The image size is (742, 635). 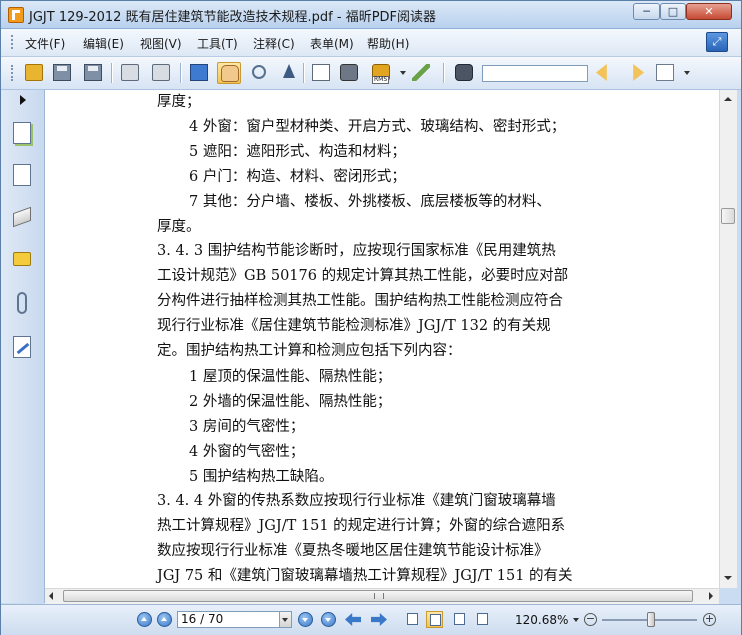 What do you see at coordinates (535, 73) in the screenshot?
I see `search-input` at bounding box center [535, 73].